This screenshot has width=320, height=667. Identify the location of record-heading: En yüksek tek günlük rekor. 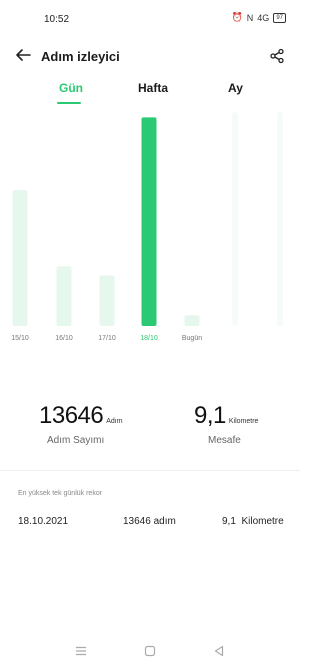
(60, 493).